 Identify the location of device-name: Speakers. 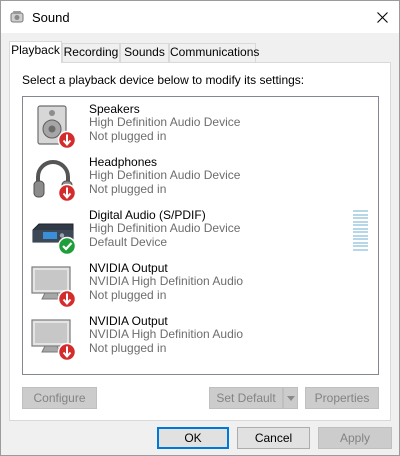
(114, 109).